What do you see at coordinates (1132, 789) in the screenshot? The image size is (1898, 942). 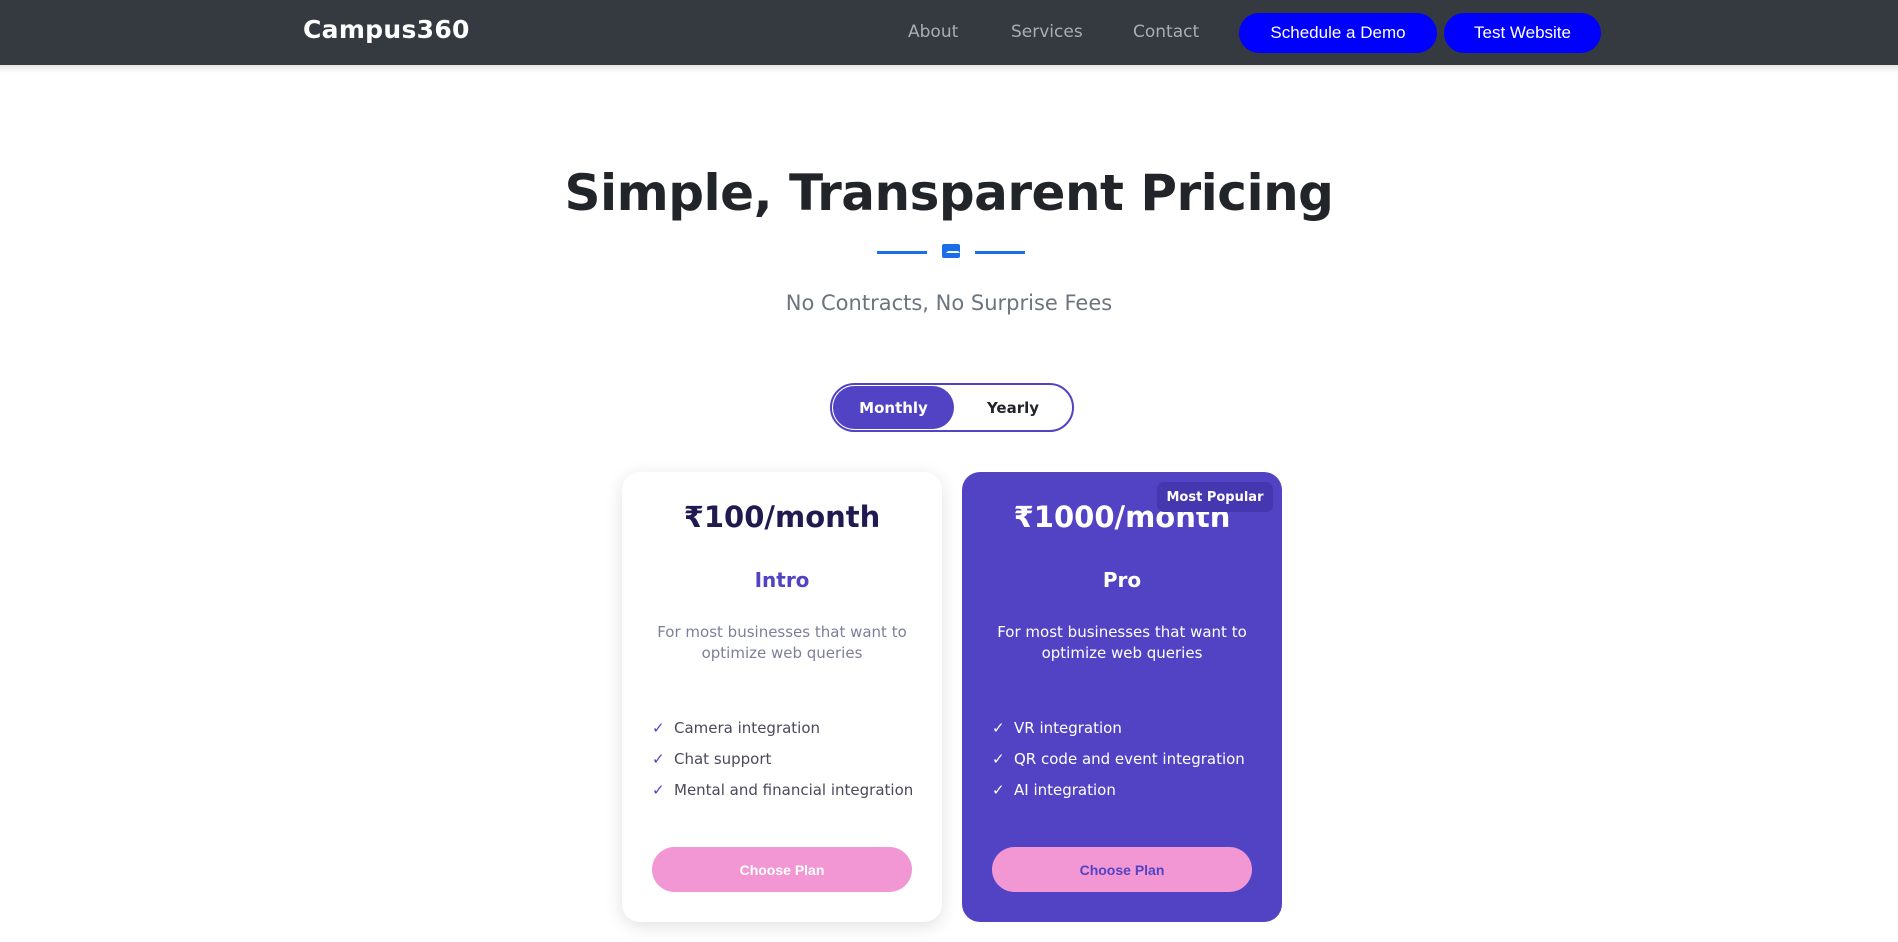 I see `feature-item: ✓ AI integration` at bounding box center [1132, 789].